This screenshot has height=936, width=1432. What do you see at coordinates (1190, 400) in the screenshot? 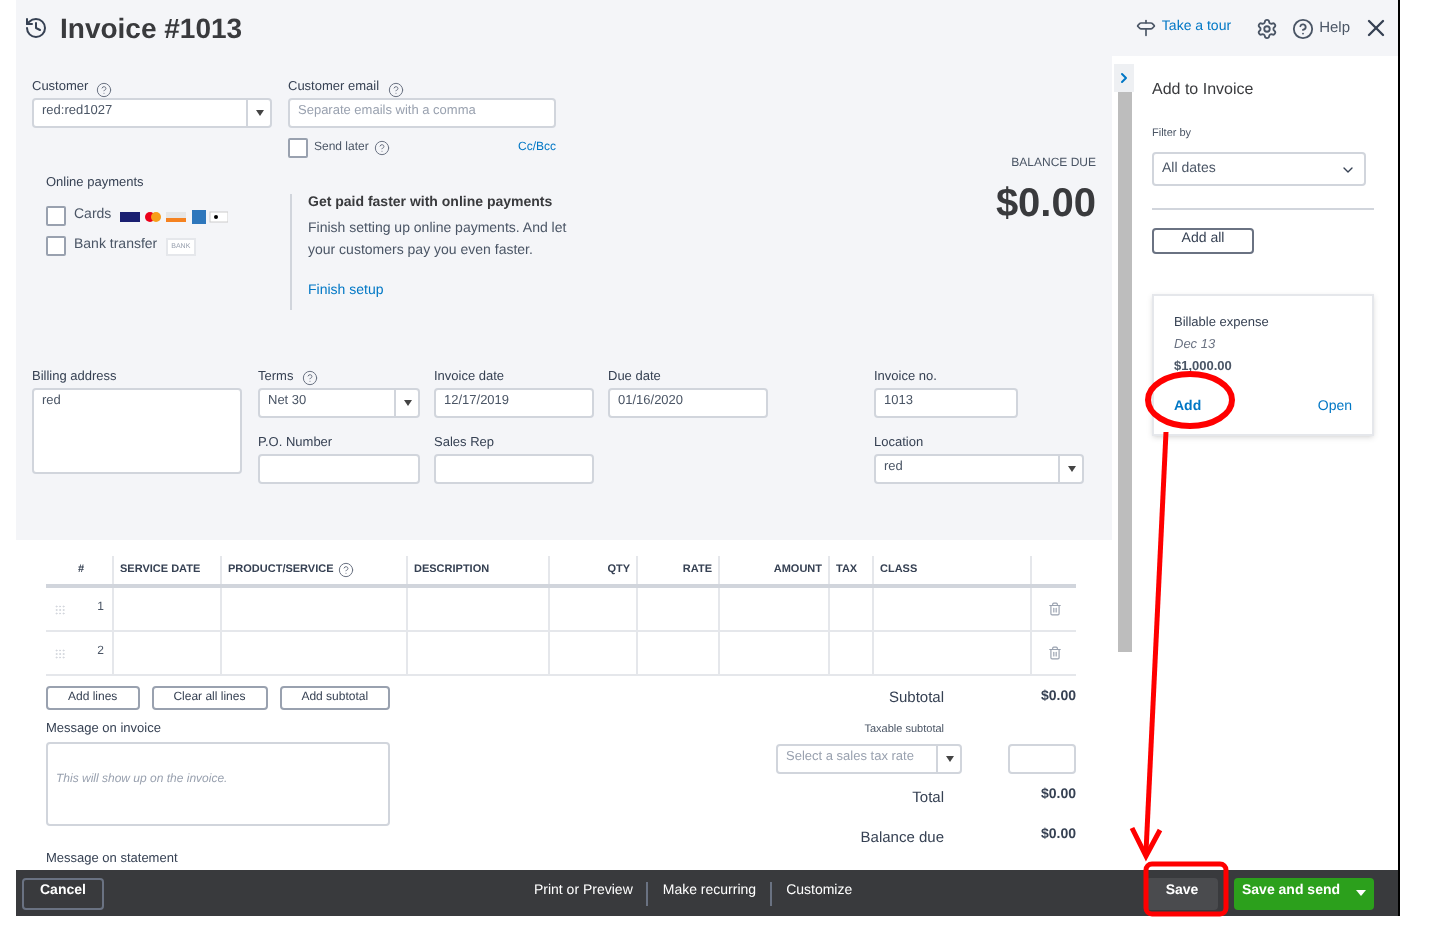
I see `annotation-circle` at bounding box center [1190, 400].